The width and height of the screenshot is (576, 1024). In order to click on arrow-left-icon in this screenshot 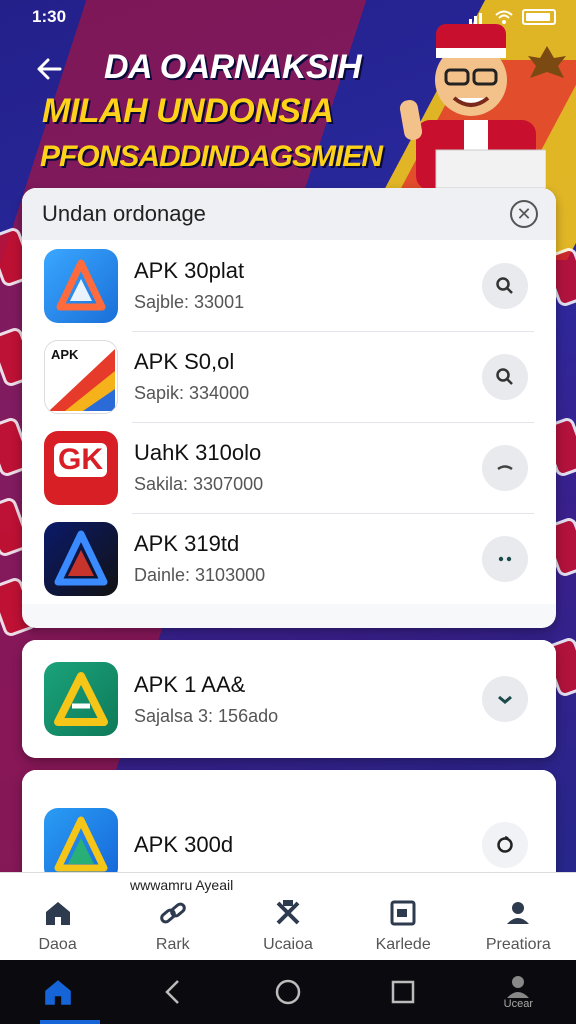, I will do `click(49, 69)`.